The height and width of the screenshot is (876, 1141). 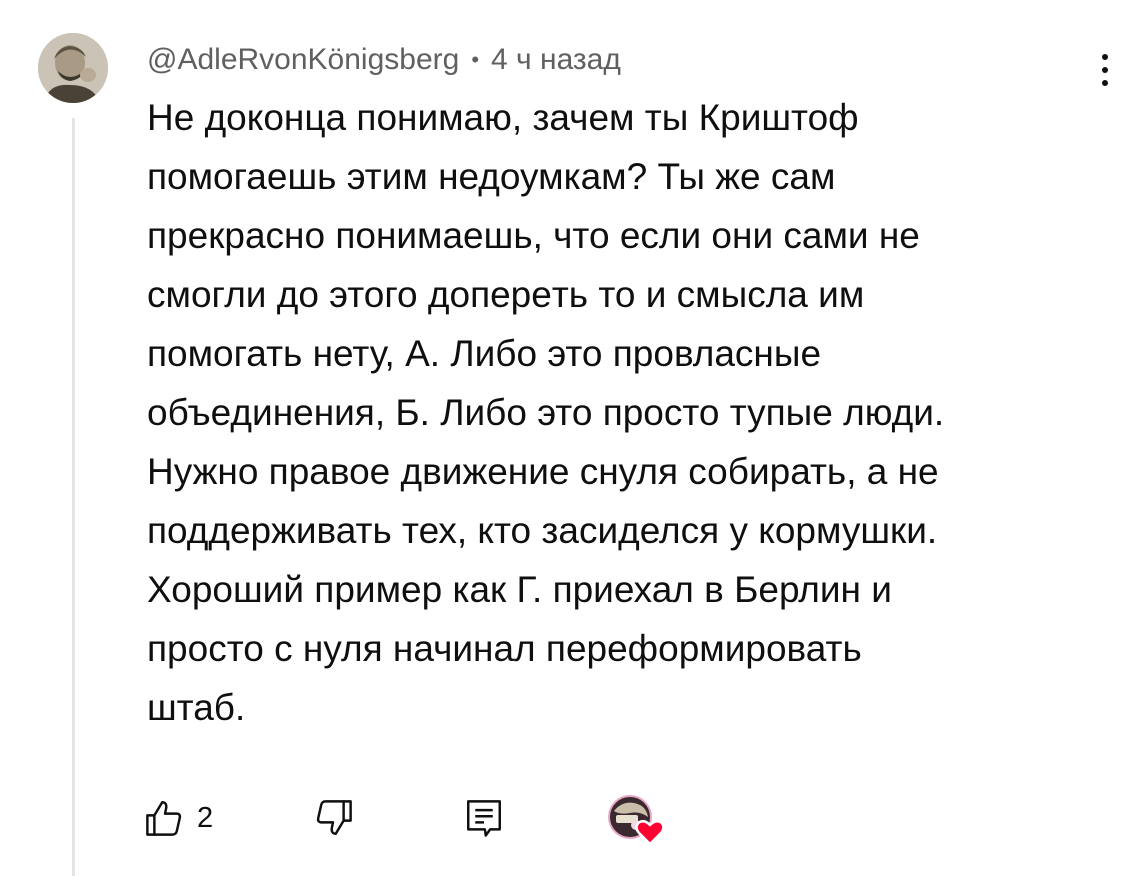 What do you see at coordinates (164, 818) in the screenshot?
I see `thumbs-up-icon` at bounding box center [164, 818].